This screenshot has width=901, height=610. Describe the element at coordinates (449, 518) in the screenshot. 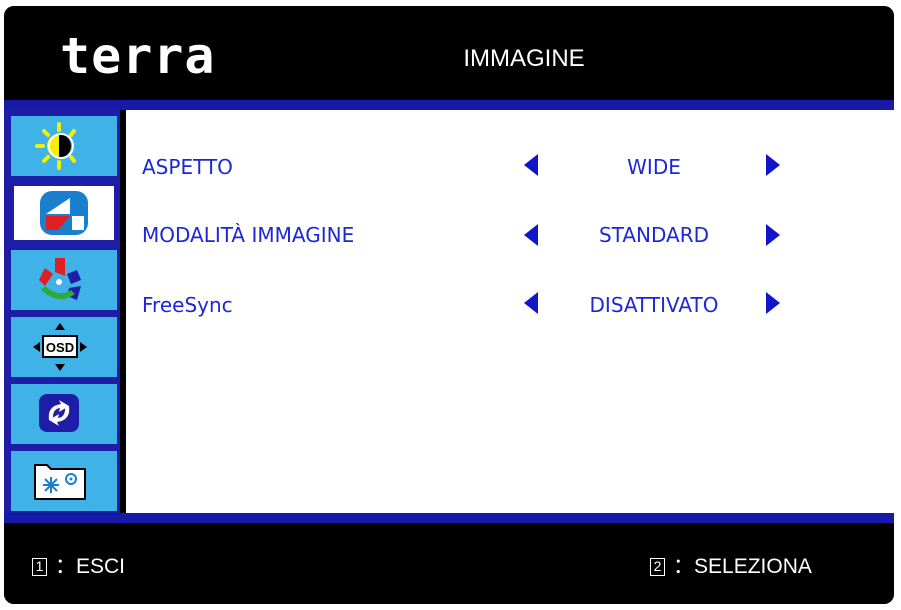

I see `footer-divider` at that location.